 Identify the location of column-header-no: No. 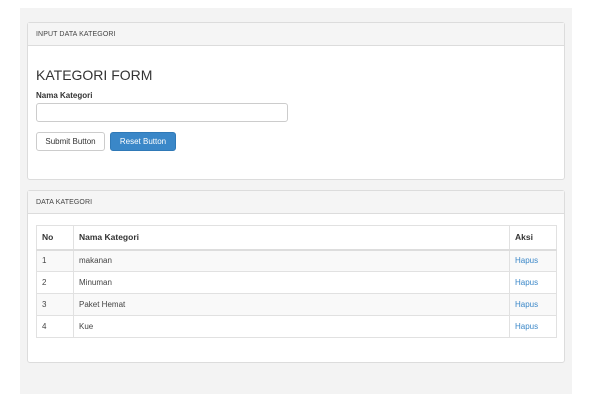
(55, 238).